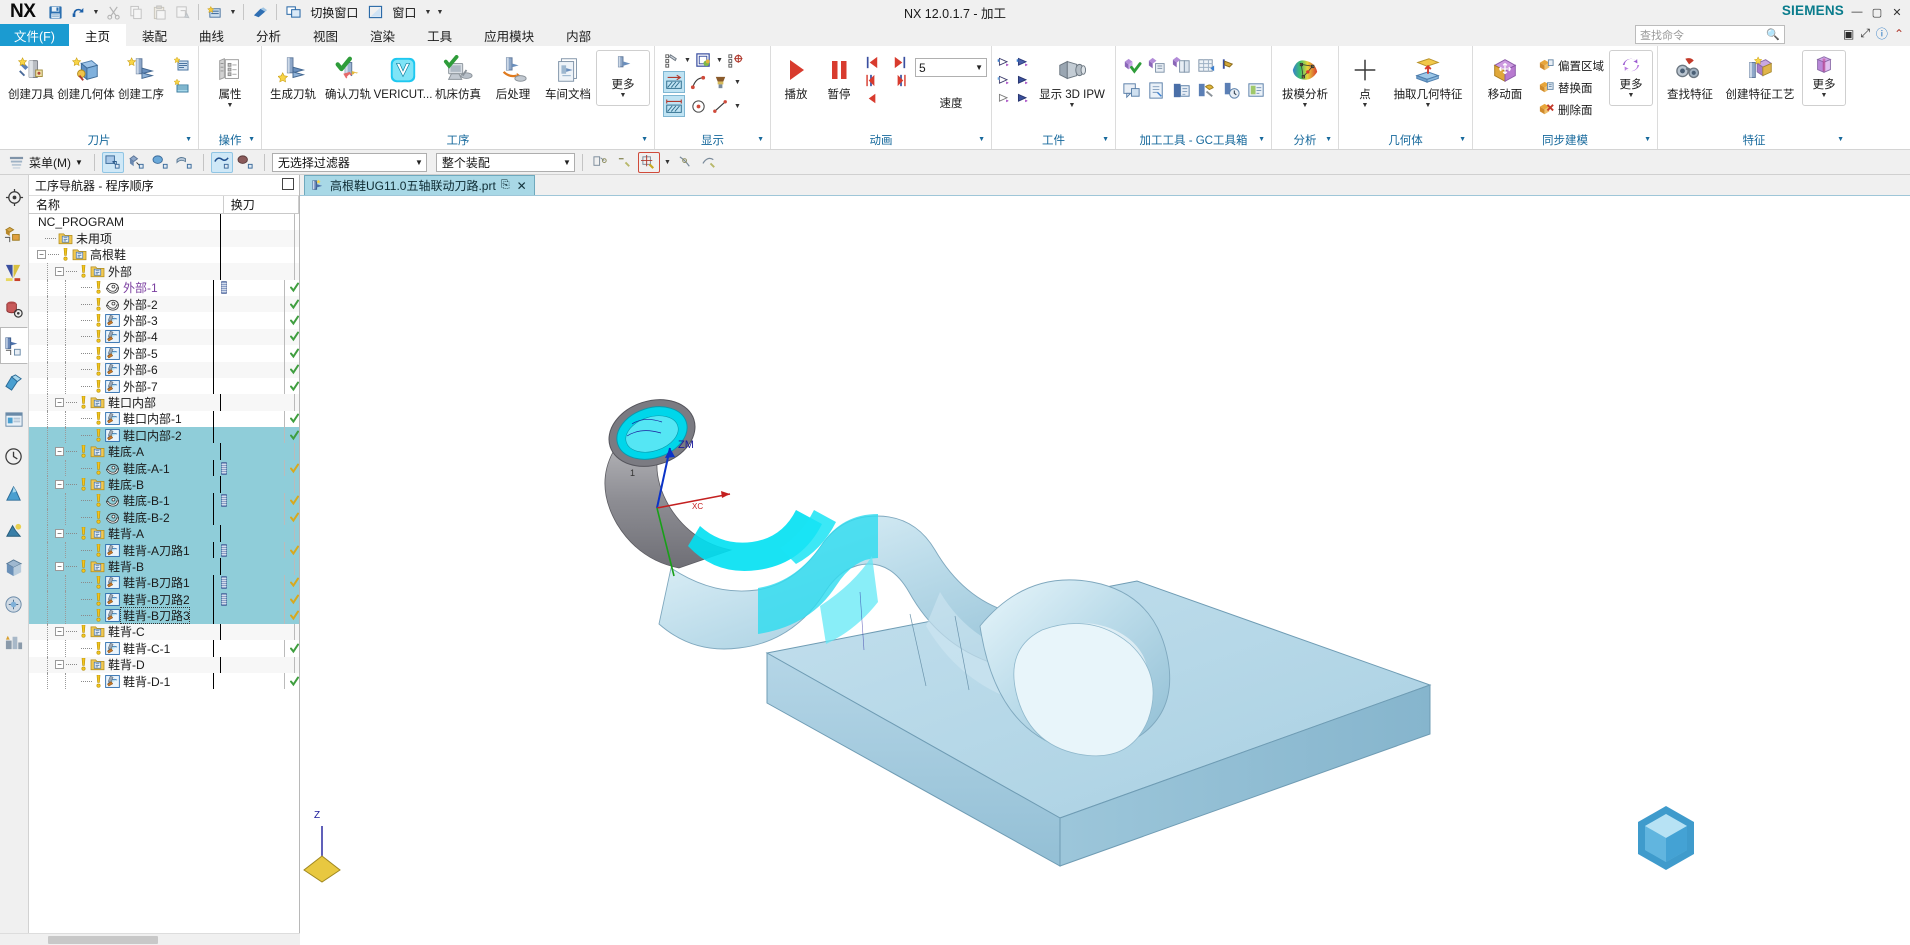  Describe the element at coordinates (121, 615) in the screenshot. I see `tree-row-name-cell: 鞋背-B刀路3` at that location.